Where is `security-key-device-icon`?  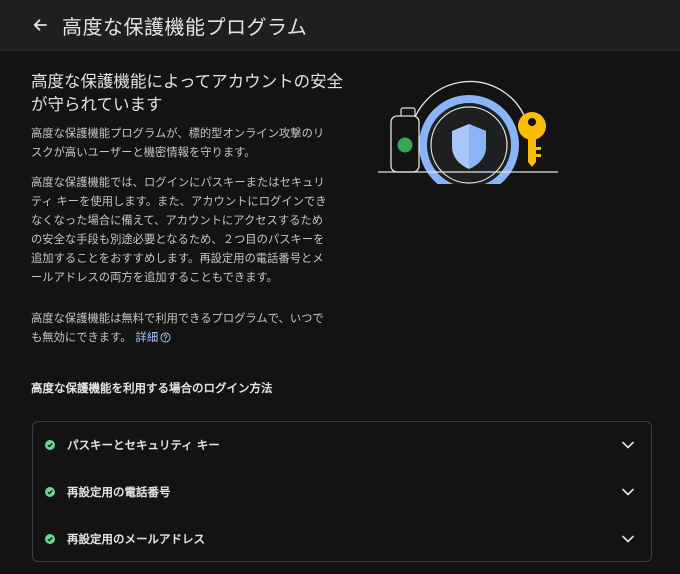
security-key-device-icon is located at coordinates (405, 140).